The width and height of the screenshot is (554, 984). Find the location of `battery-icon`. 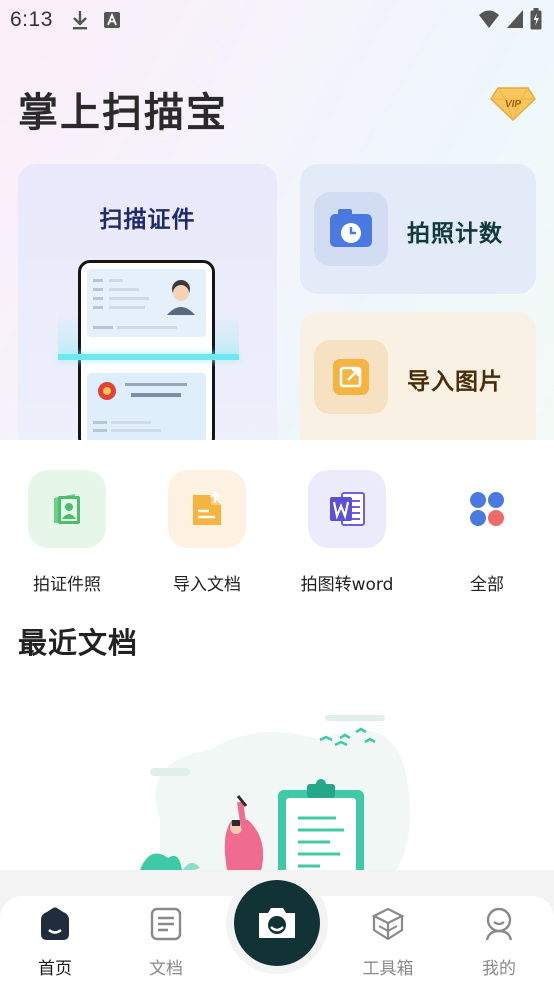

battery-icon is located at coordinates (536, 19).